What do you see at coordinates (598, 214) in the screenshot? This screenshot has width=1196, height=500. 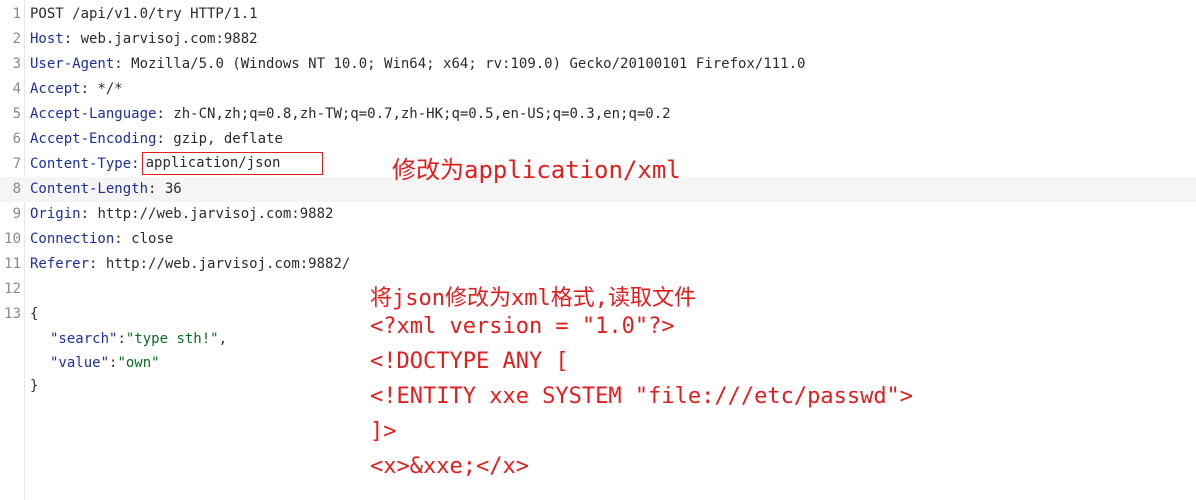 I see `header-origin: 9 Origin: http://web.jarvisoj.com:9882` at bounding box center [598, 214].